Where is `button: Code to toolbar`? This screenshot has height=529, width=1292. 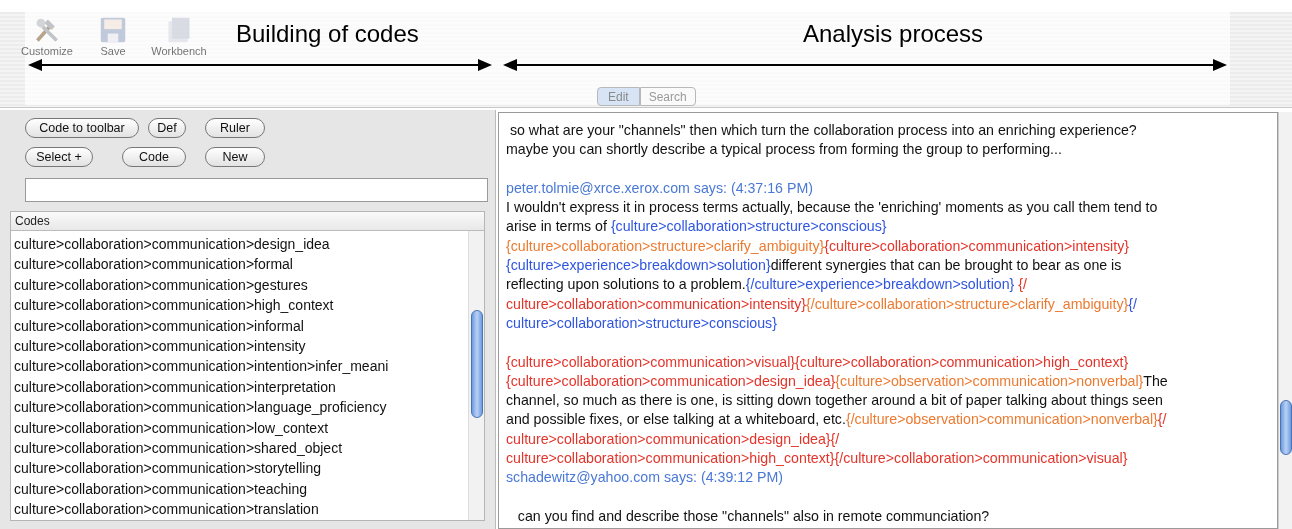
button: Code to toolbar is located at coordinates (82, 128).